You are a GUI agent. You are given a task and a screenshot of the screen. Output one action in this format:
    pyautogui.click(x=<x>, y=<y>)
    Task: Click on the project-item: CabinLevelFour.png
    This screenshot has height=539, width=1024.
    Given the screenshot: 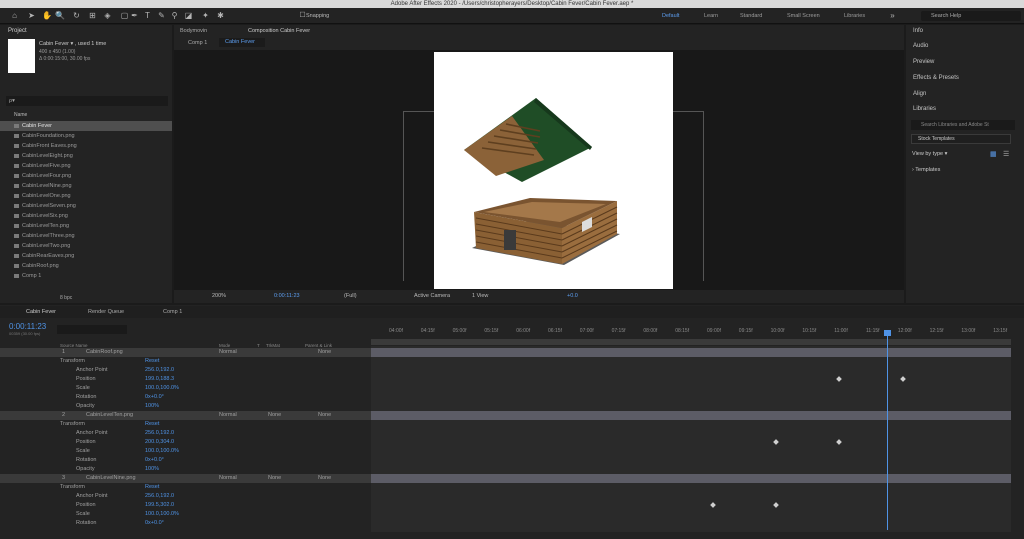 What is the action you would take?
    pyautogui.click(x=86, y=176)
    